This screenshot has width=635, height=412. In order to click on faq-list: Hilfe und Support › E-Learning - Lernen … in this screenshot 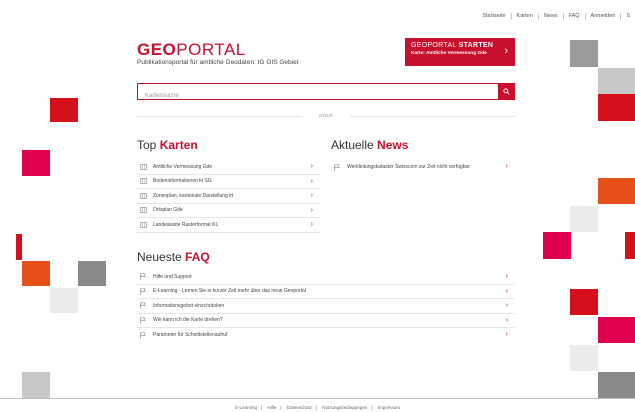, I will do `click(326, 306)`.